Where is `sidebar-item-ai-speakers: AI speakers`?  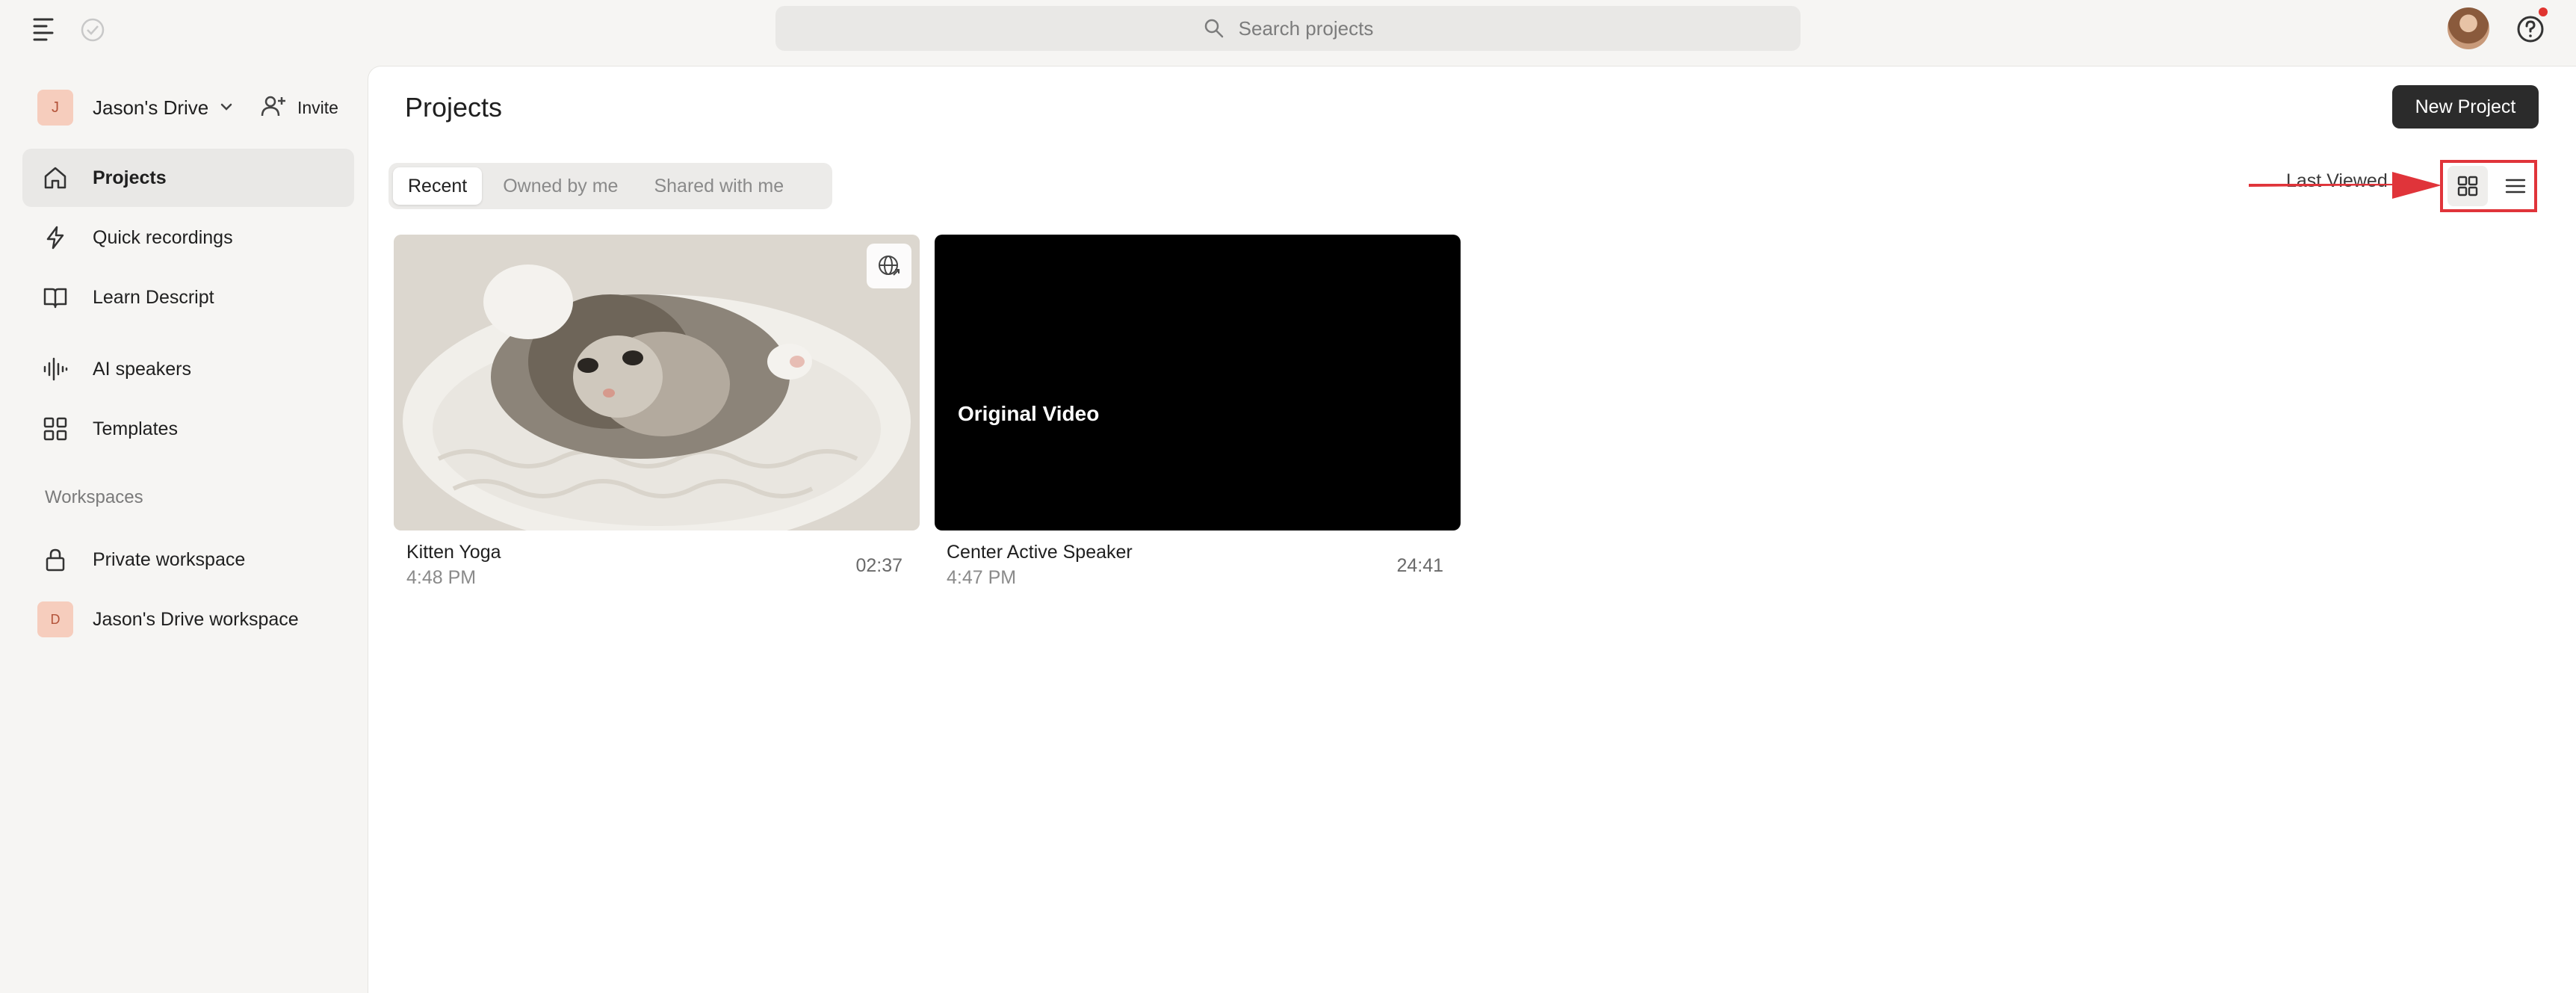
sidebar-item-ai-speakers: AI speakers is located at coordinates (188, 369).